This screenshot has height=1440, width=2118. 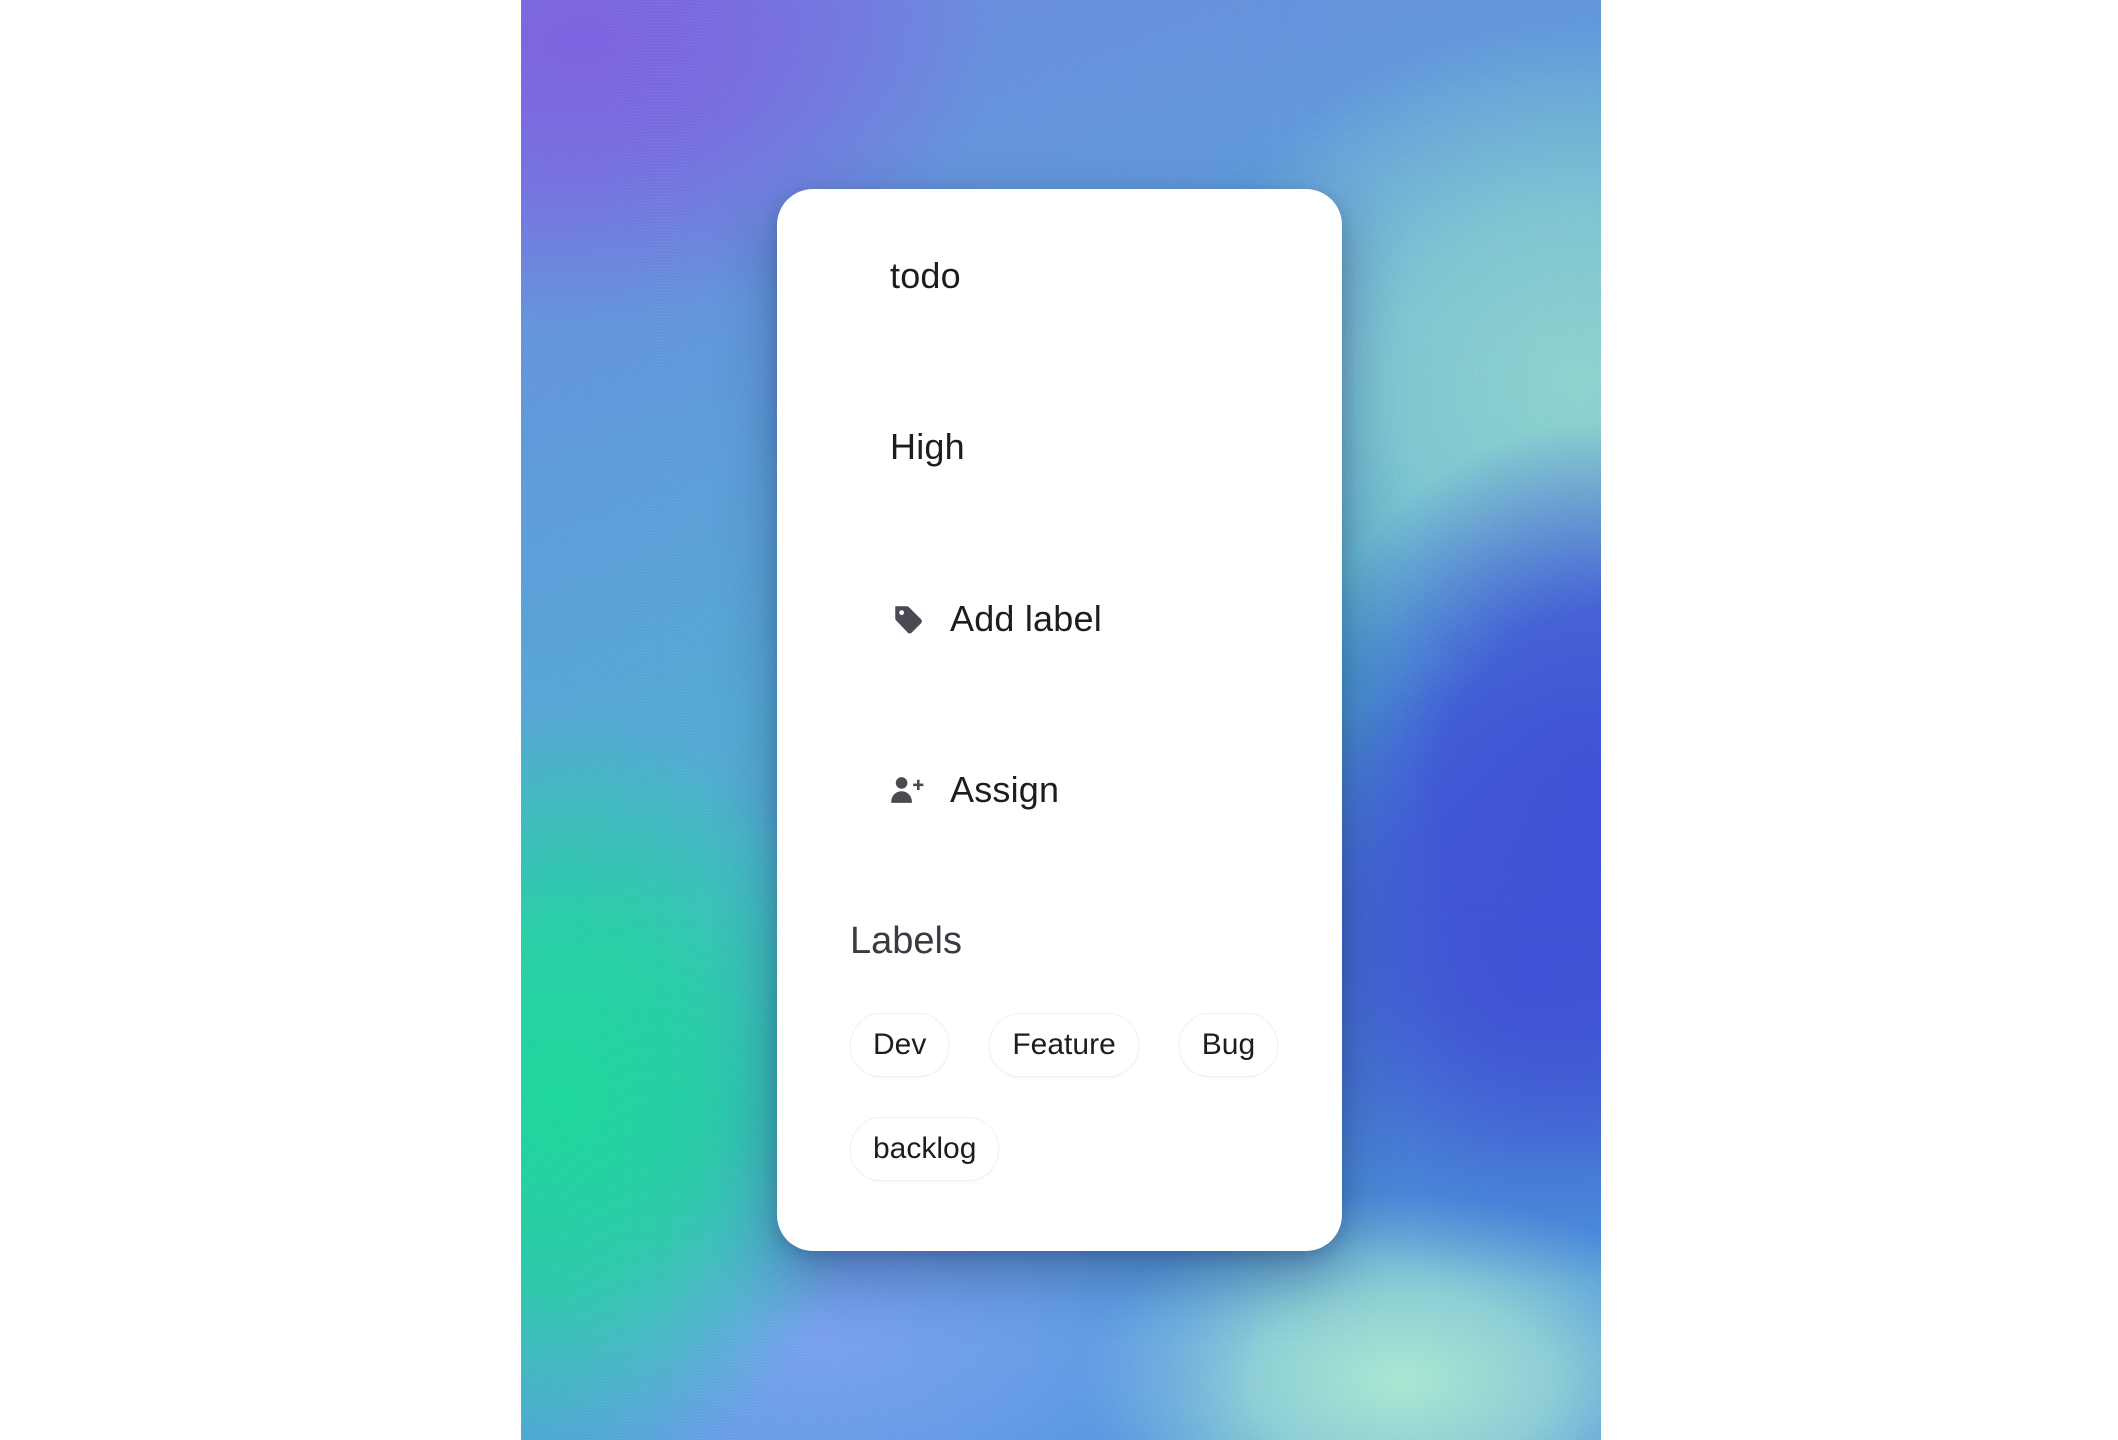 I want to click on user-plus-icon, so click(x=908, y=790).